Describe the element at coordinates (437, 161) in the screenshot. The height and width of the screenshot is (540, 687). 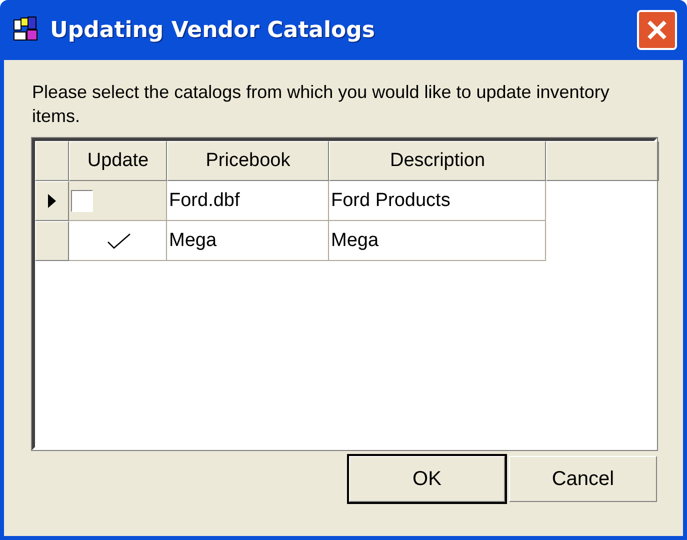
I see `column-header: Description` at that location.